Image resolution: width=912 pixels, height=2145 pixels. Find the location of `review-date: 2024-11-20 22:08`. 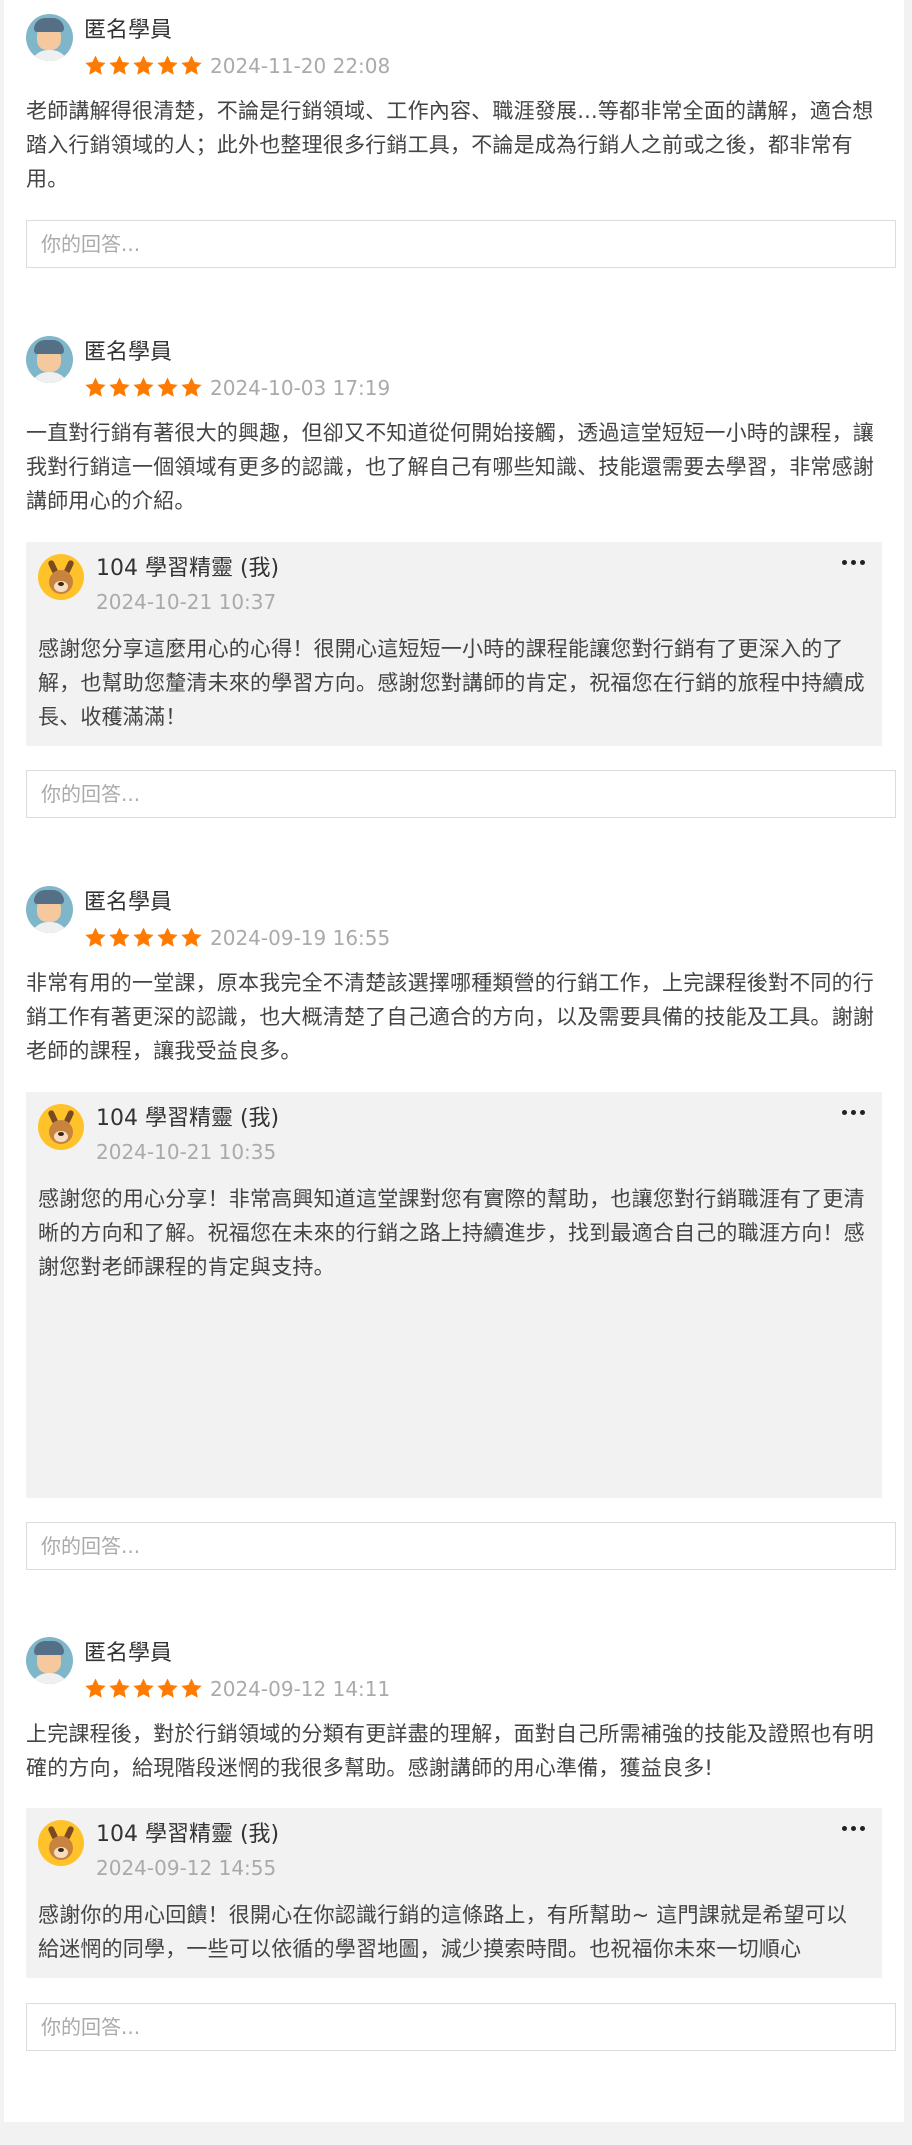

review-date: 2024-11-20 22:08 is located at coordinates (300, 66).